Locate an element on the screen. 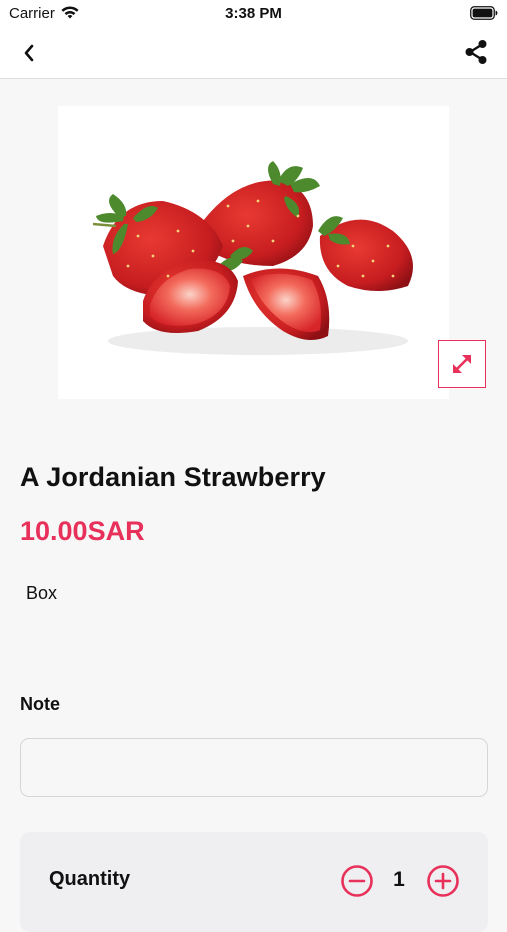  product-title: A Jordanian Strawberry is located at coordinates (173, 477).